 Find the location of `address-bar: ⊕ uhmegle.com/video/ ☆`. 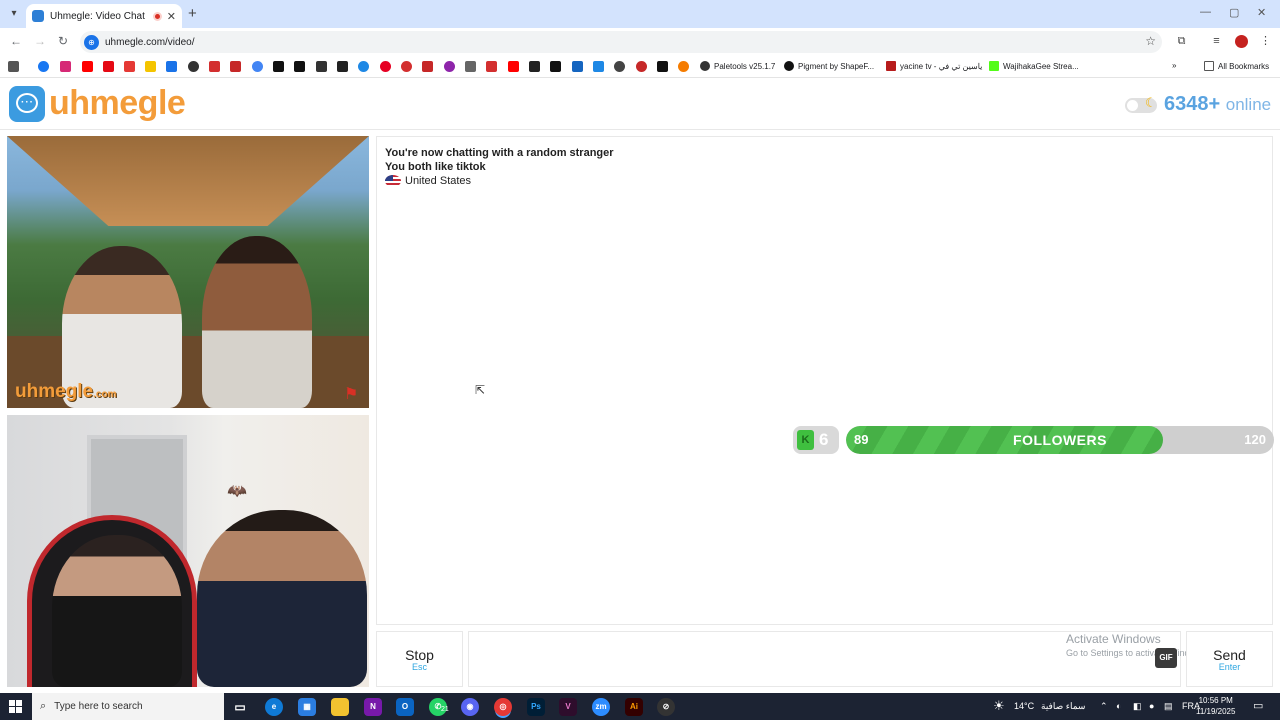

address-bar: ⊕ uhmegle.com/video/ ☆ is located at coordinates (621, 42).